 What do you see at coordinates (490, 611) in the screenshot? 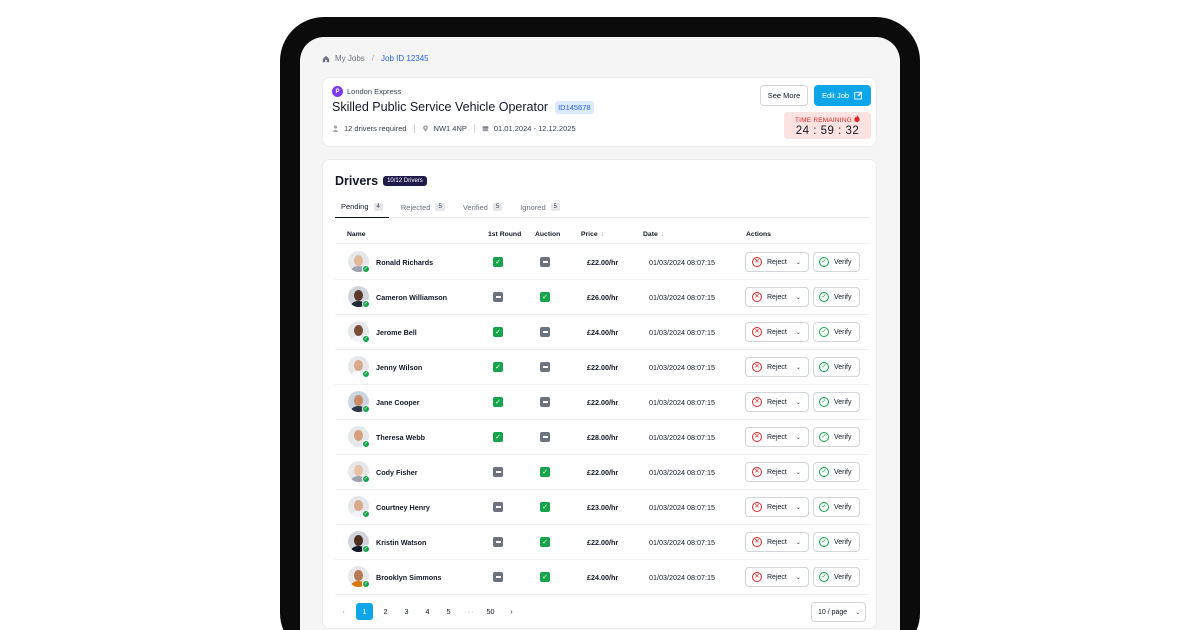
I see `page-50: 50` at bounding box center [490, 611].